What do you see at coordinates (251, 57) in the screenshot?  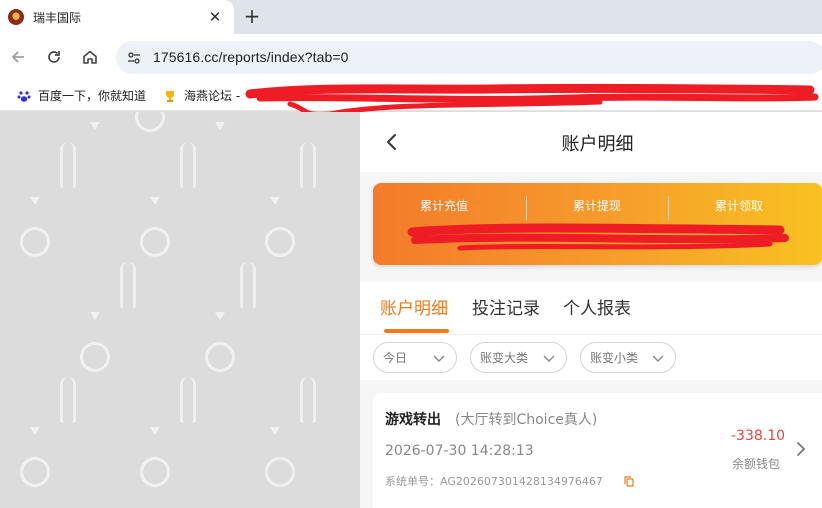 I see `url-text: 175616.cc/reports/index?tab=0` at bounding box center [251, 57].